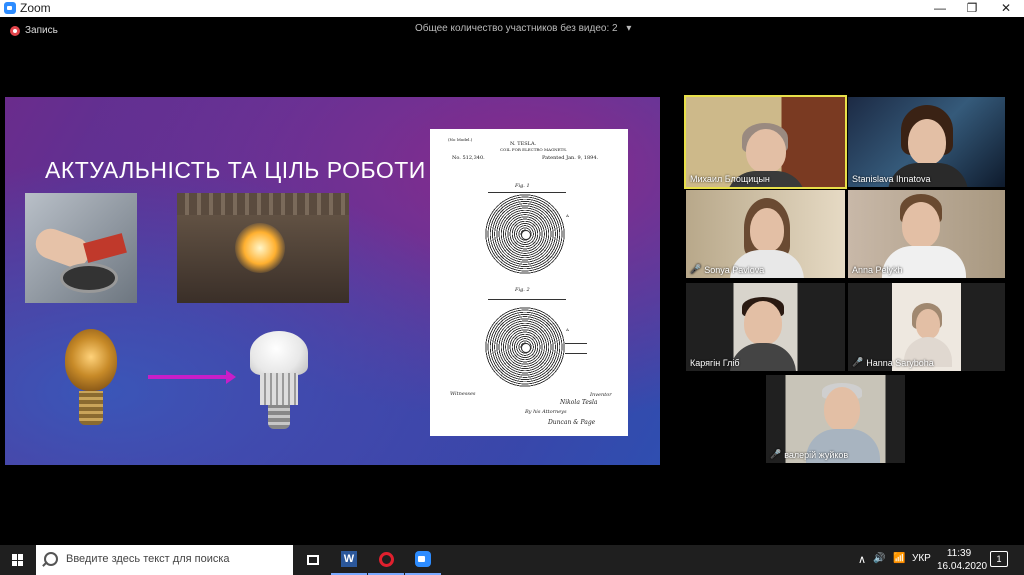 The height and width of the screenshot is (575, 1024). I want to click on video-tile-participant-4: Anna Pelykh, so click(926, 234).